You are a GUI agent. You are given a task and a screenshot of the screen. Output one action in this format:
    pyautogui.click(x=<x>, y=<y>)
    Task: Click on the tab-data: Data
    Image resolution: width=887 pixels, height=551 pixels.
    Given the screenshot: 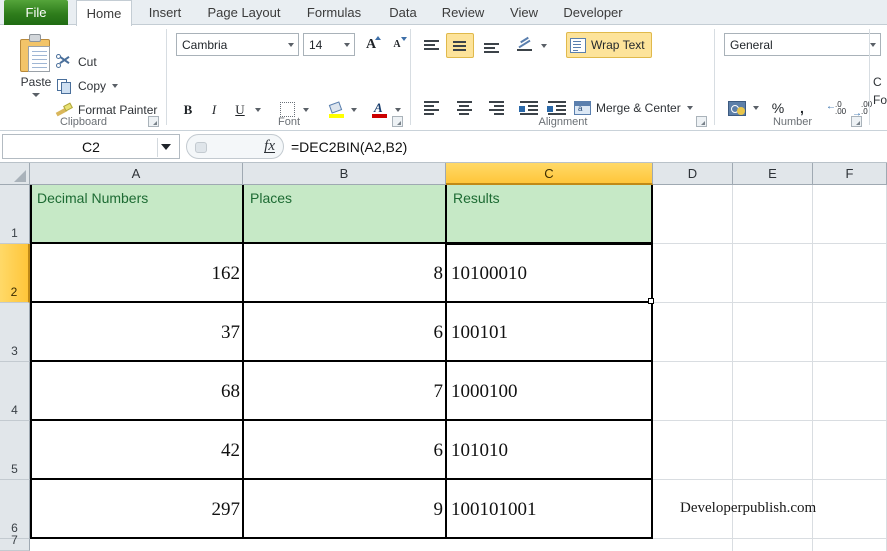 What is the action you would take?
    pyautogui.click(x=403, y=12)
    